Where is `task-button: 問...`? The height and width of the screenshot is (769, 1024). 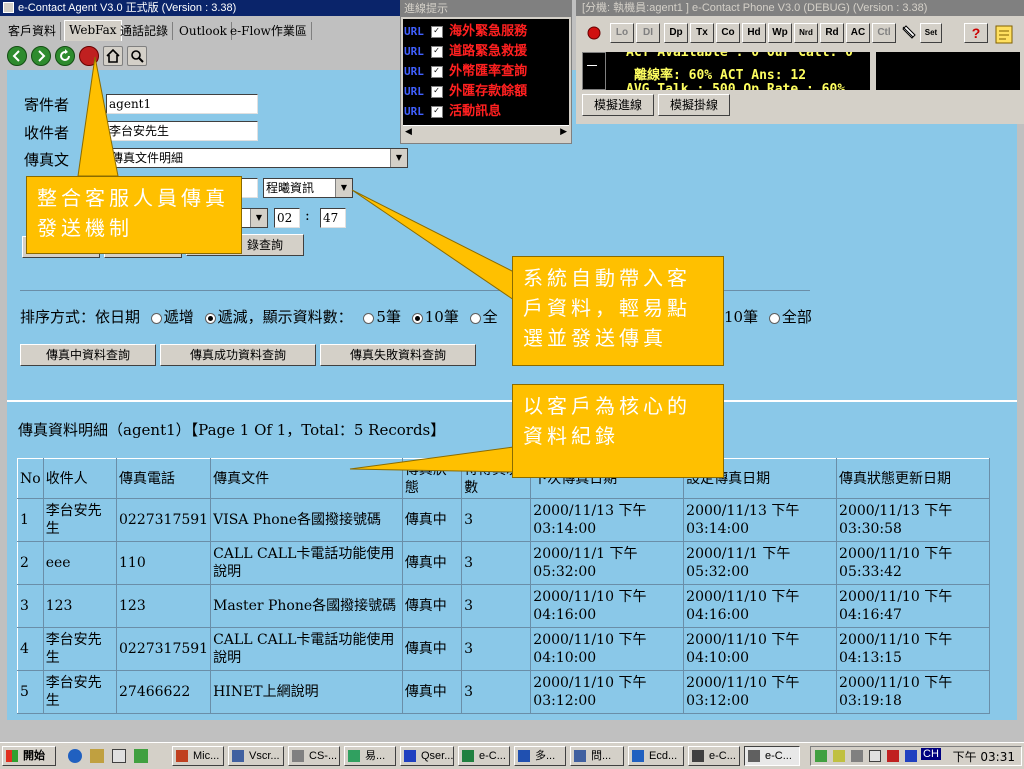 task-button: 問... is located at coordinates (597, 756).